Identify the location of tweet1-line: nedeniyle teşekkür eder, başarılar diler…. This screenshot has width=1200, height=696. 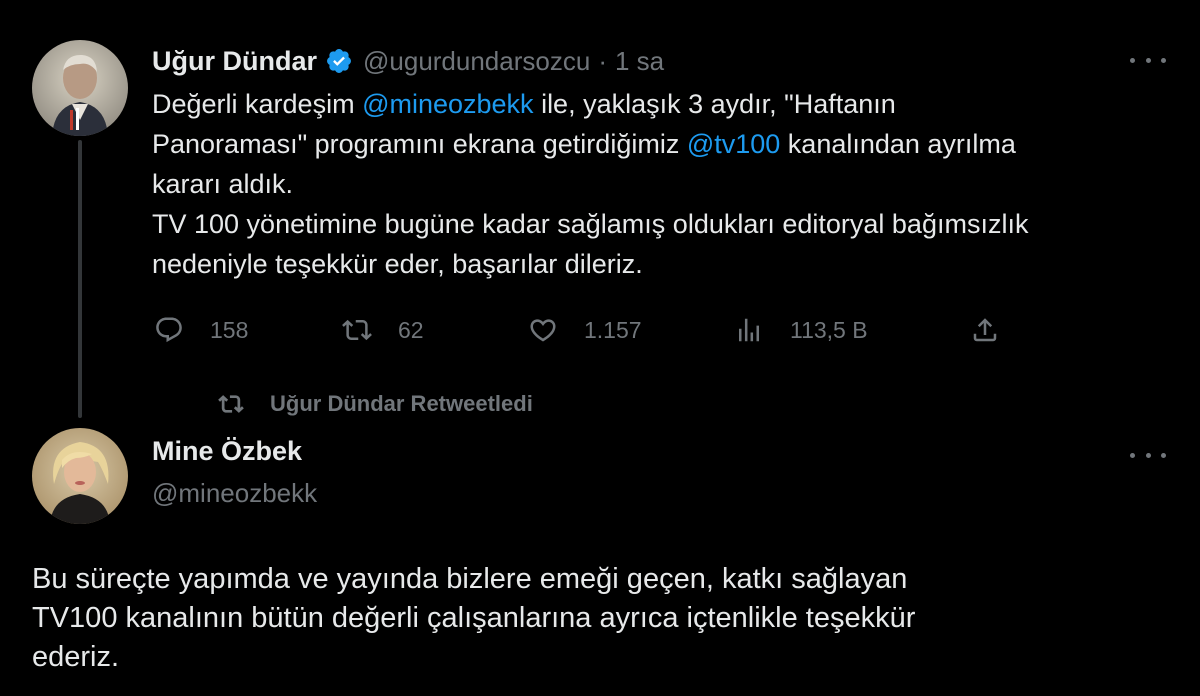
(397, 264).